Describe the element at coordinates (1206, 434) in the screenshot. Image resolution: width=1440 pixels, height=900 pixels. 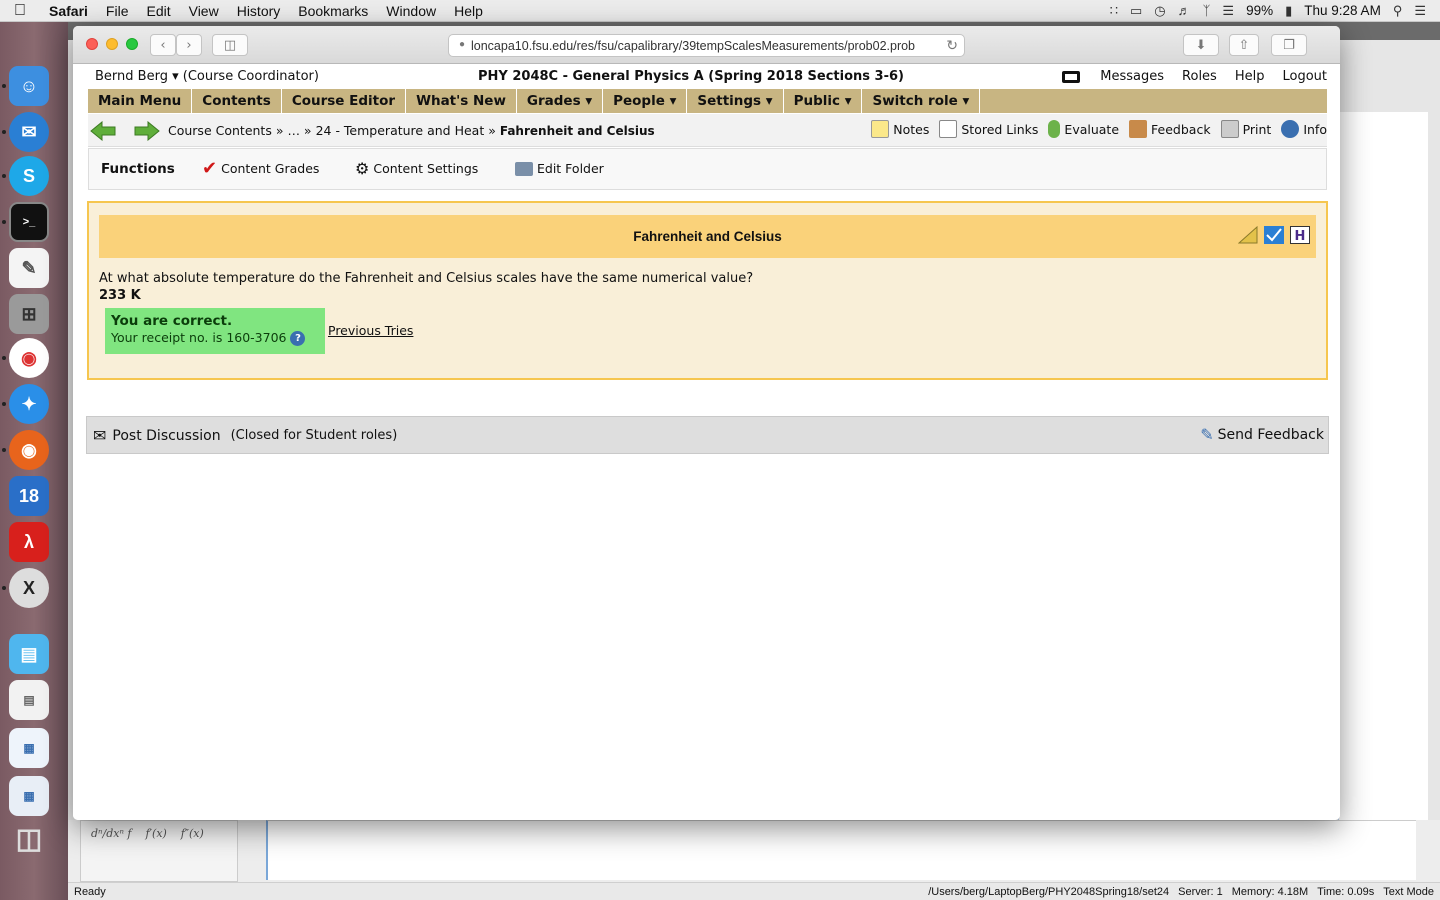
I see `send-feedback-icon: ✎` at that location.